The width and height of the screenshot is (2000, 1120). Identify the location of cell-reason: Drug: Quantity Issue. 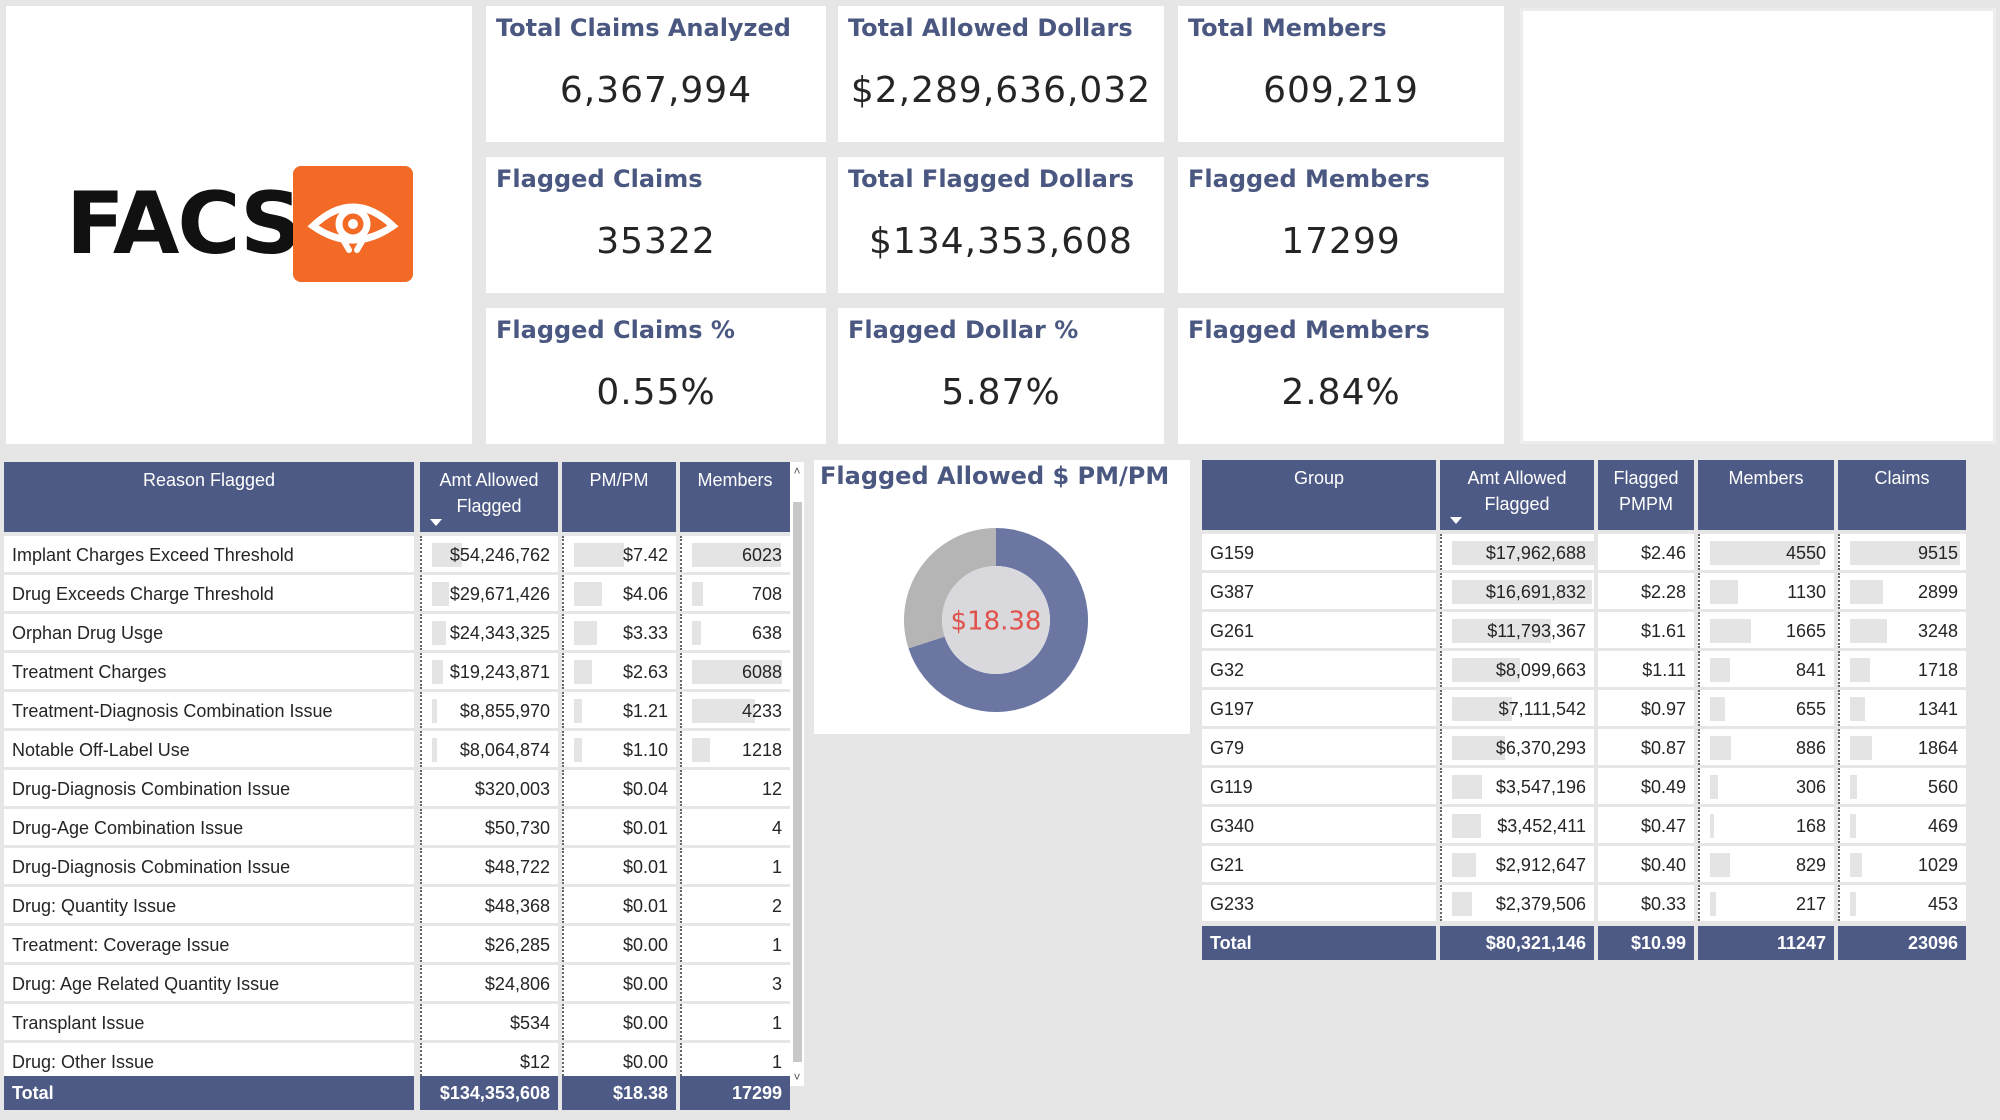
(209, 905).